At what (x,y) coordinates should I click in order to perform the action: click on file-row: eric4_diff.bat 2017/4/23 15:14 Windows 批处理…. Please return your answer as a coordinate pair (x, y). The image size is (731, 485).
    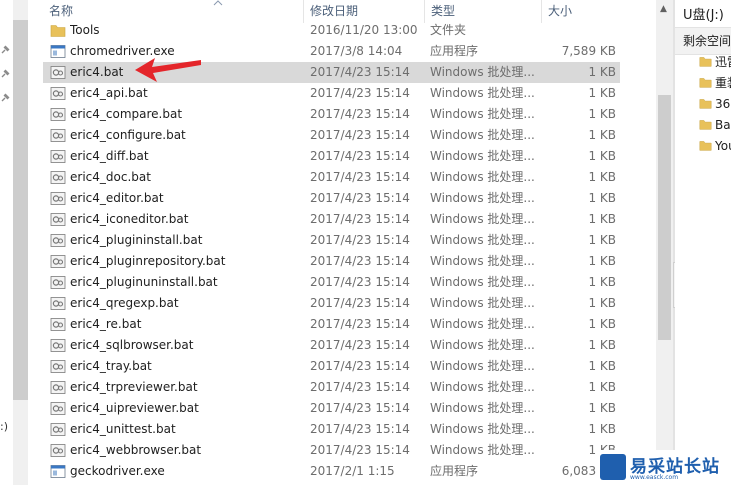
    Looking at the image, I should click on (331, 156).